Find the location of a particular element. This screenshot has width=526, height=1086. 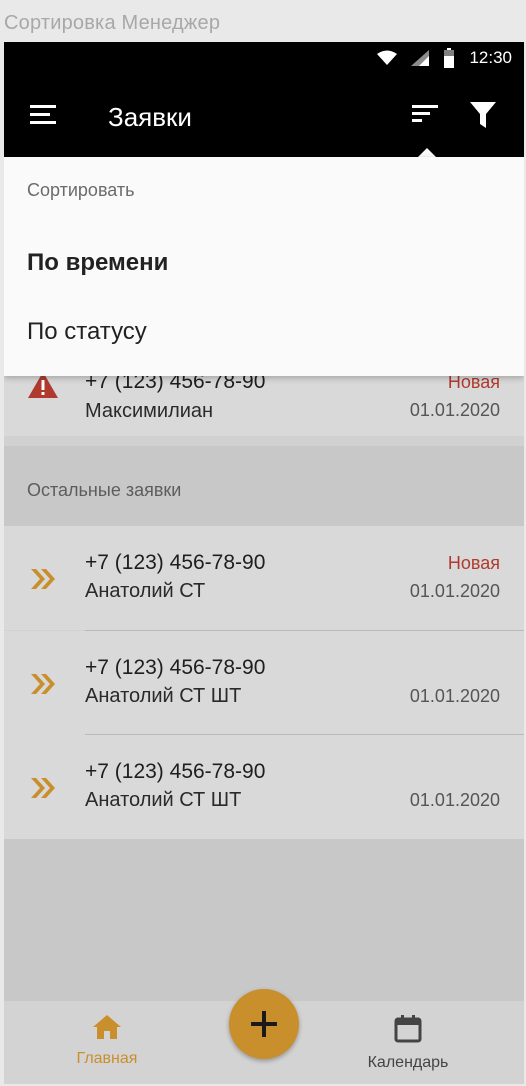

section-header: Остальные заявки is located at coordinates (264, 486).